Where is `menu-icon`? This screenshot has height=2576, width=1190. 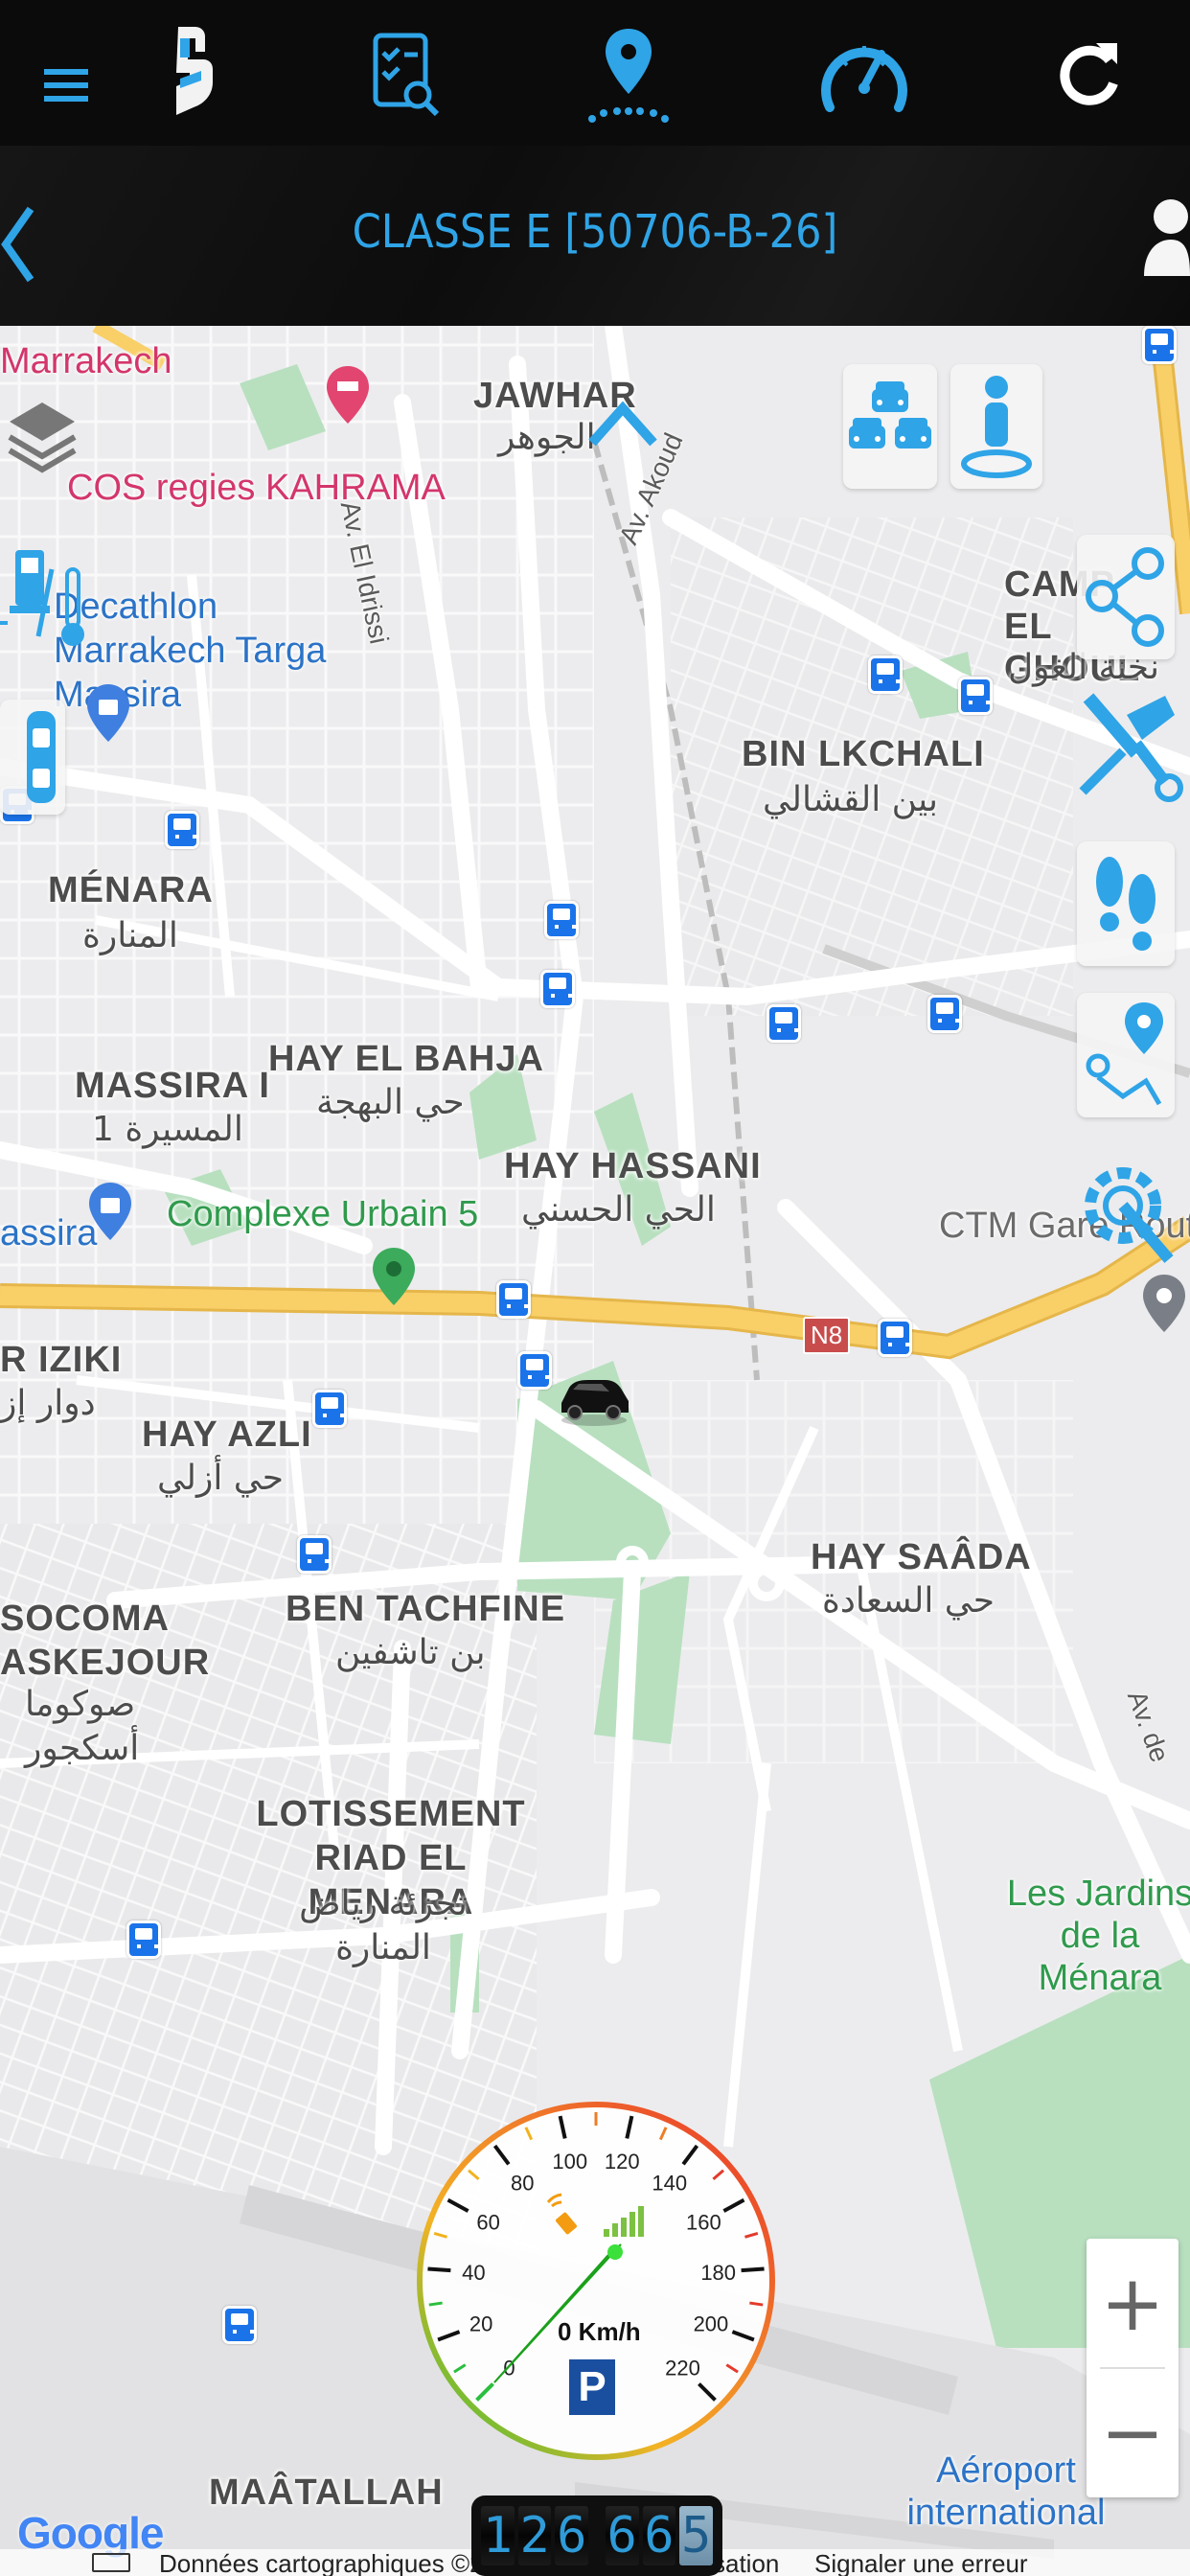 menu-icon is located at coordinates (66, 85).